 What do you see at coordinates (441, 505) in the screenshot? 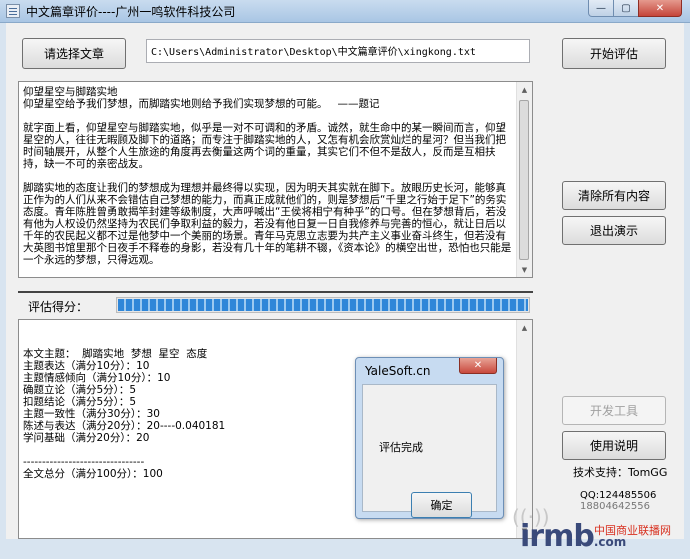
I see `dialog-ok-button: 确定` at bounding box center [441, 505].